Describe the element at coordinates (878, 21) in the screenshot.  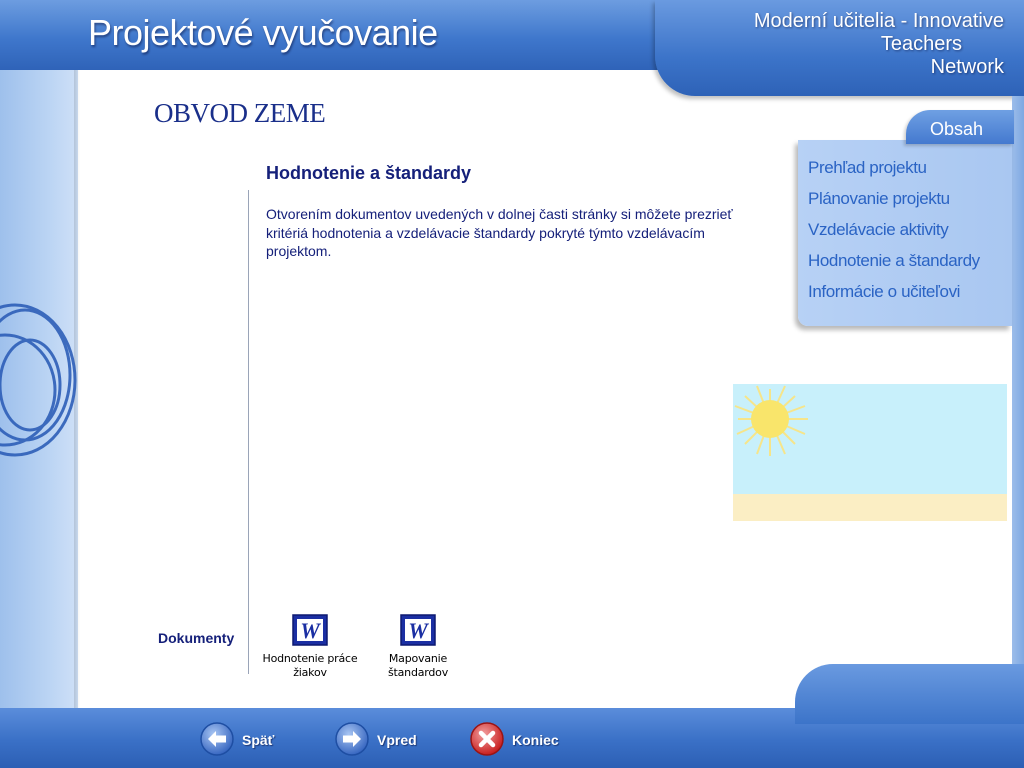
I see `network-line-1: Moderní učitelia - Innovative` at that location.